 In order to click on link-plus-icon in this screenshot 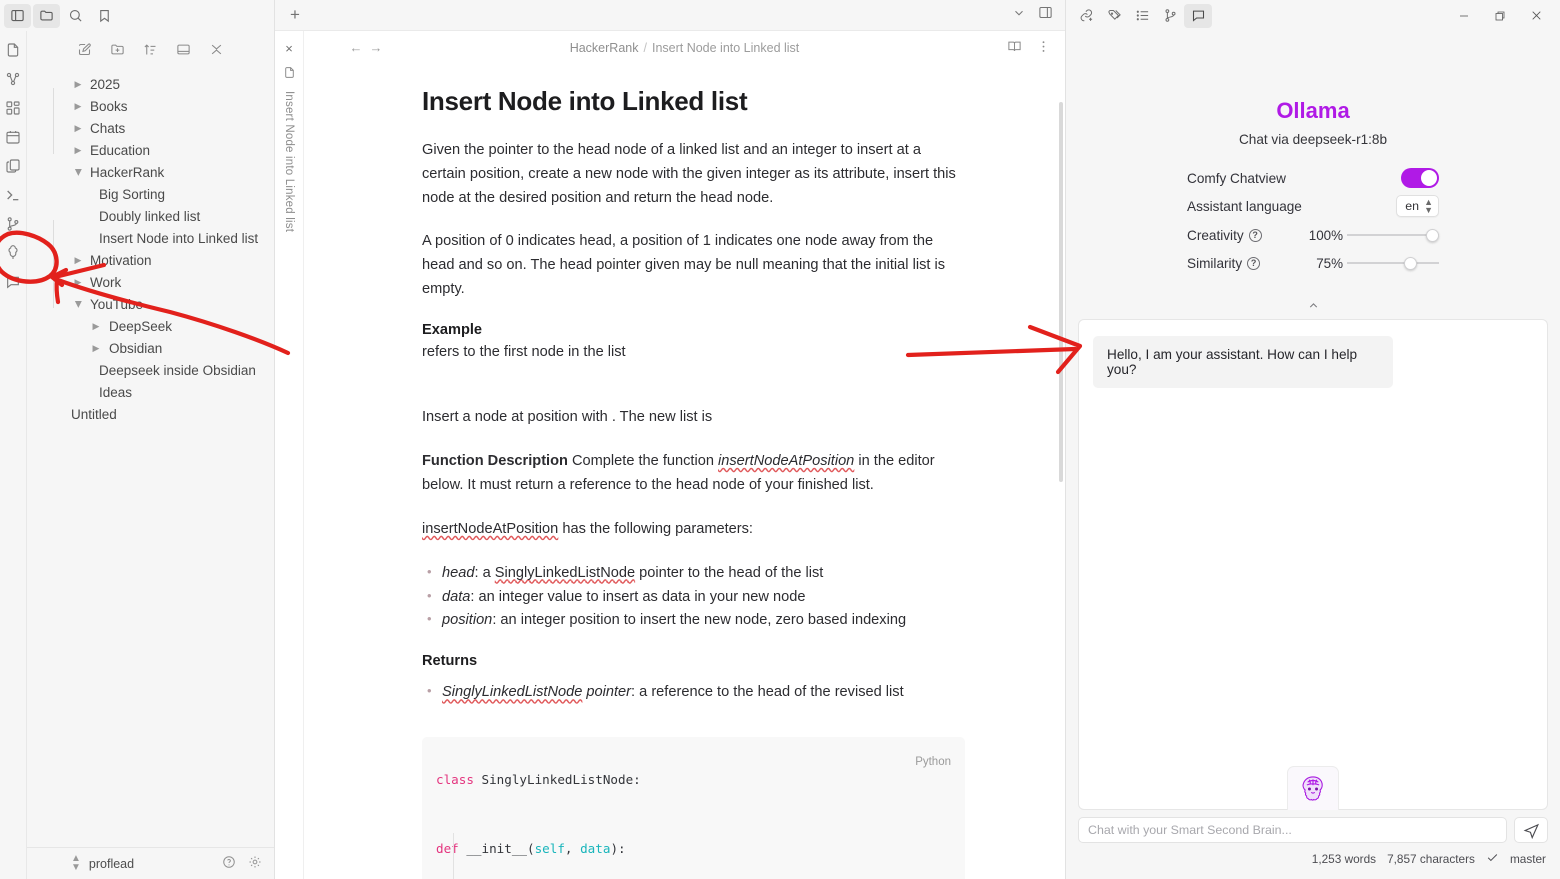, I will do `click(1086, 16)`.